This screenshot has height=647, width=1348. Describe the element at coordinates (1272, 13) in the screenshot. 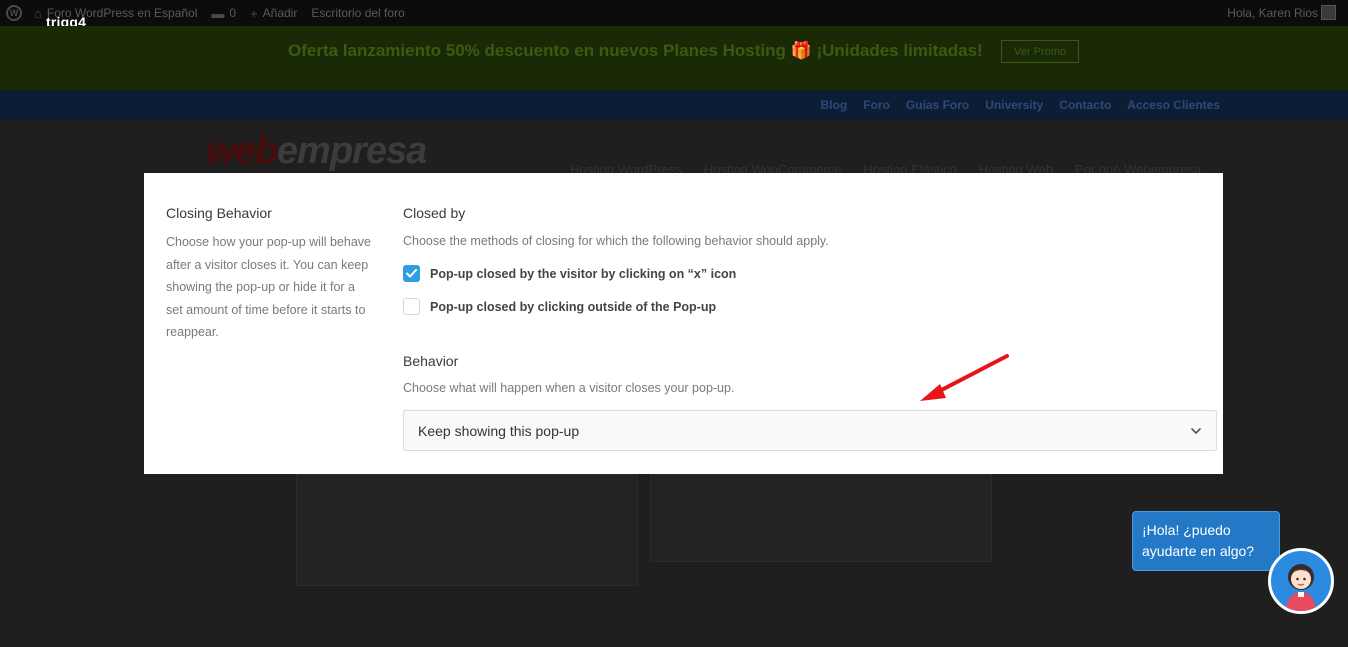

I see `admin-bar-greeting: Hola, Karen Rios` at that location.